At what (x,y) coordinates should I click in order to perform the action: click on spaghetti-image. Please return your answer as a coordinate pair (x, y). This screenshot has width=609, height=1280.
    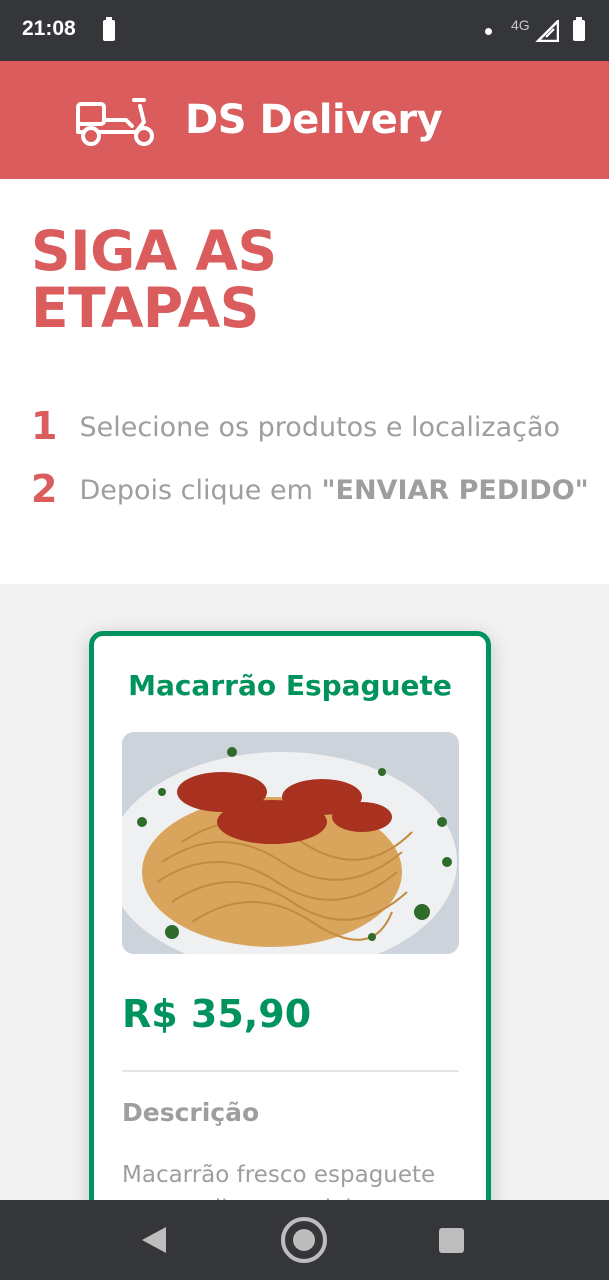
    Looking at the image, I should click on (290, 843).